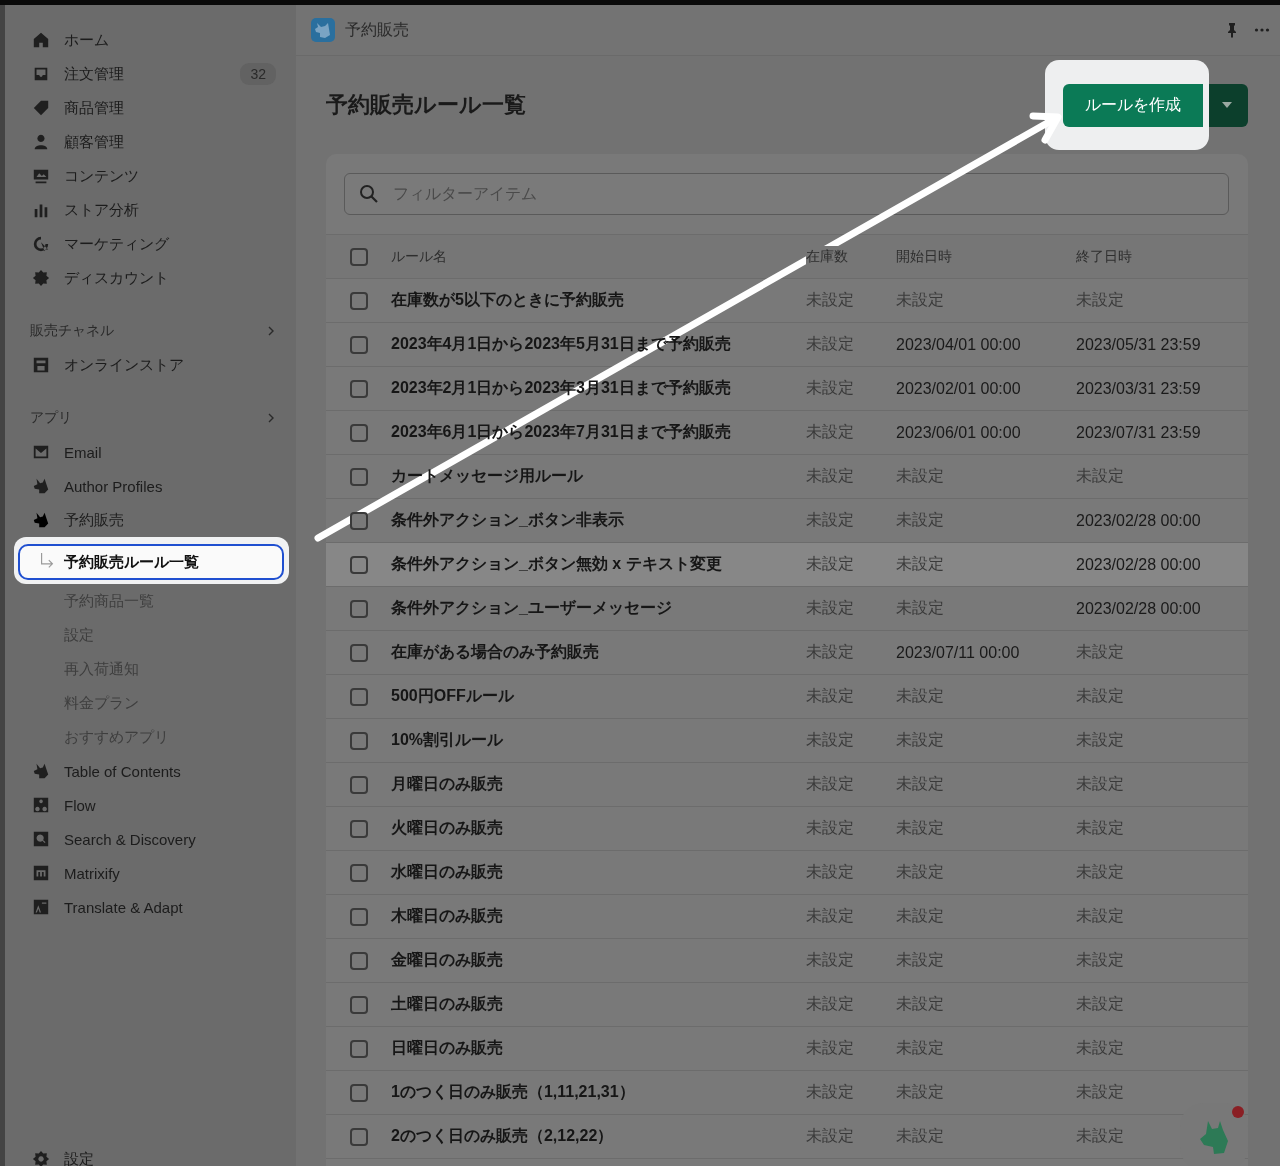 The height and width of the screenshot is (1166, 1280). I want to click on nav-item: Matrixify, so click(150, 873).